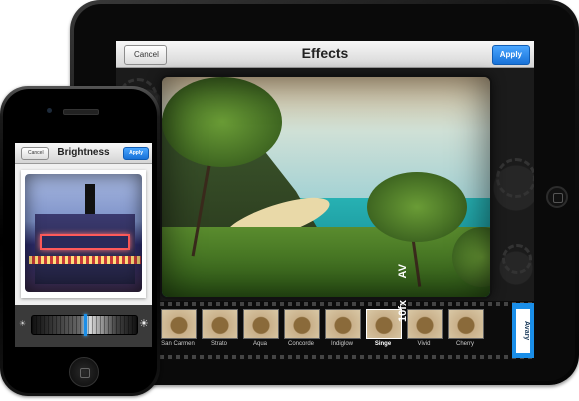  I want to click on filter-thumb-label: Vivid, so click(424, 344).